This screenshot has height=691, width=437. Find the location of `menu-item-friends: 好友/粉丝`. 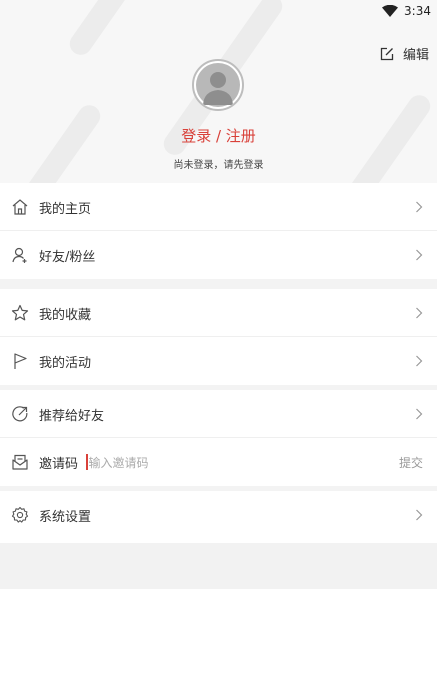

menu-item-friends: 好友/粉丝 is located at coordinates (218, 255).